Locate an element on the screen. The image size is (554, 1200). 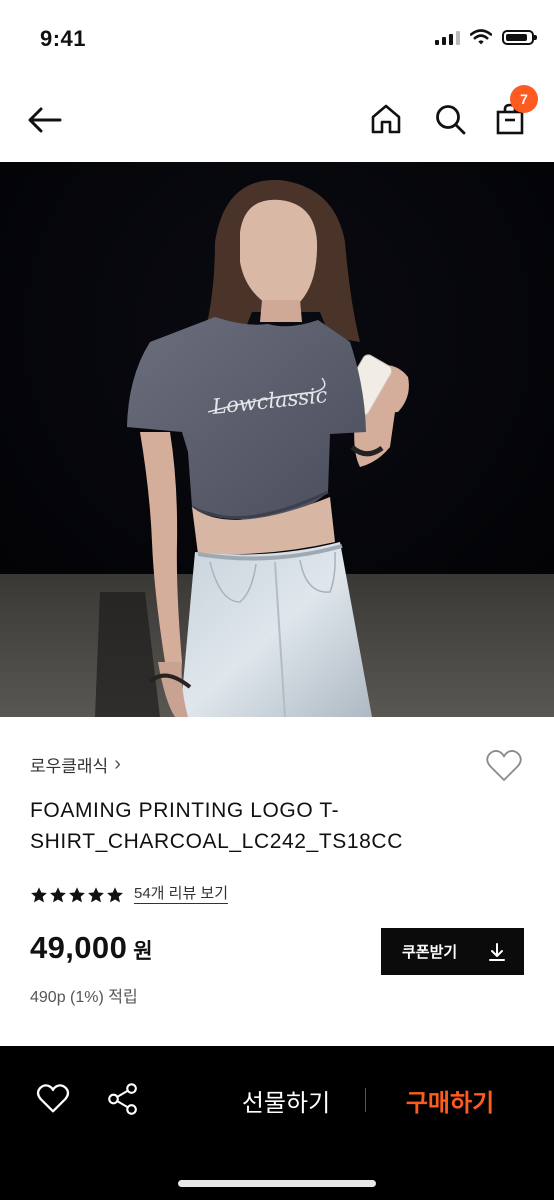
search-button is located at coordinates (450, 119).